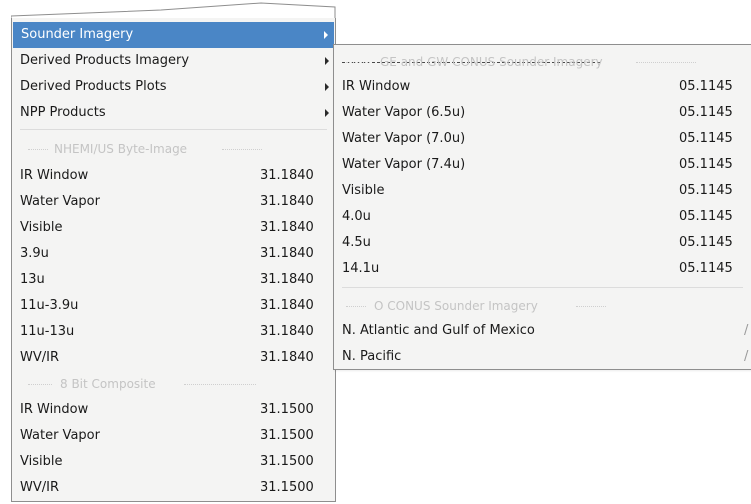 The image size is (751, 504). I want to click on menu-item-derived-products-plots: Derived Products Plots, so click(173, 87).